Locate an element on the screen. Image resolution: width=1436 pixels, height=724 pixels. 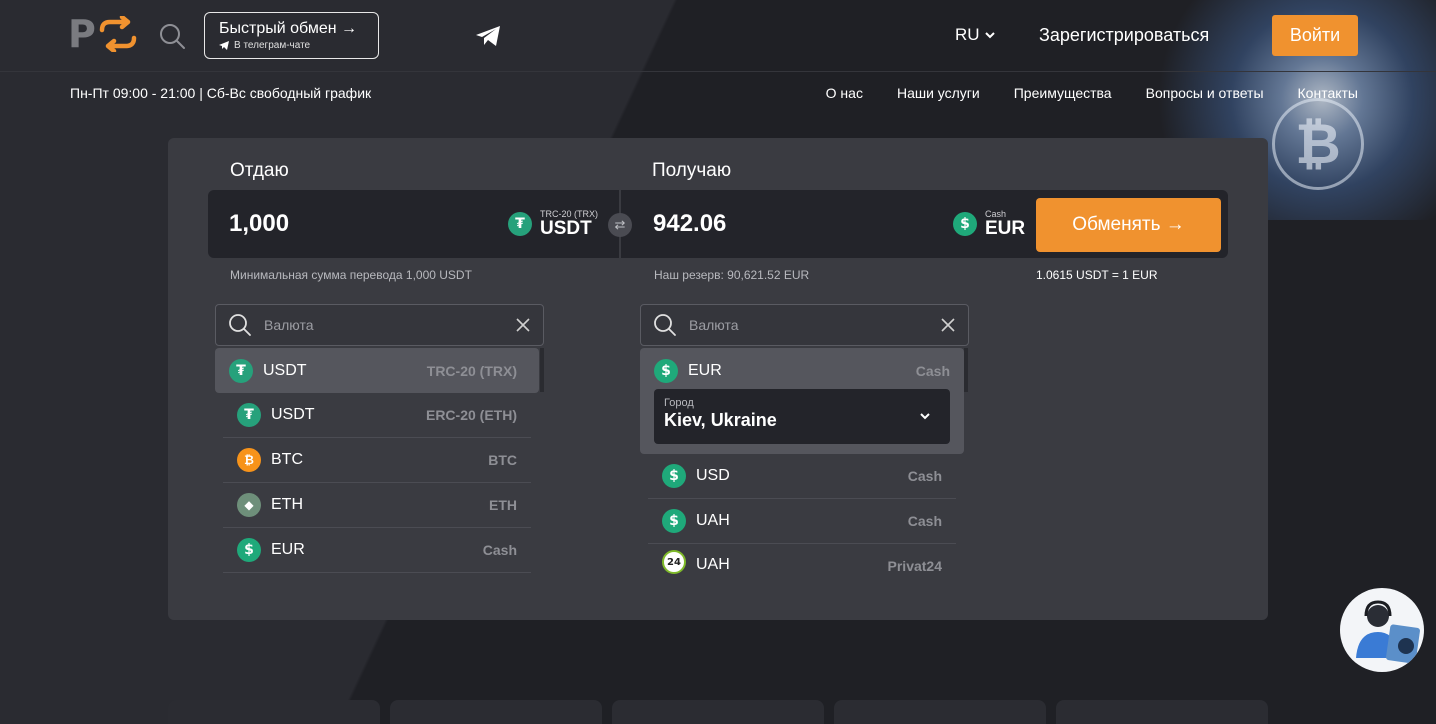
quick-exchange-button: Быстрый обмен → В телеграм-чате is located at coordinates (291, 35).